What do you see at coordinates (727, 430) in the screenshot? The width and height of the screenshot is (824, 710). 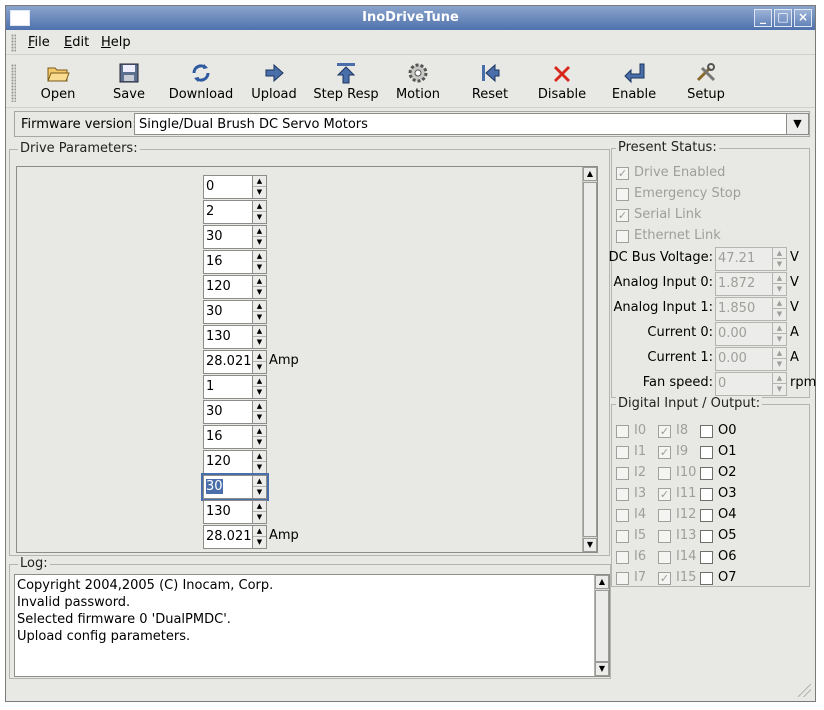 I see `digital-output-label: O0` at bounding box center [727, 430].